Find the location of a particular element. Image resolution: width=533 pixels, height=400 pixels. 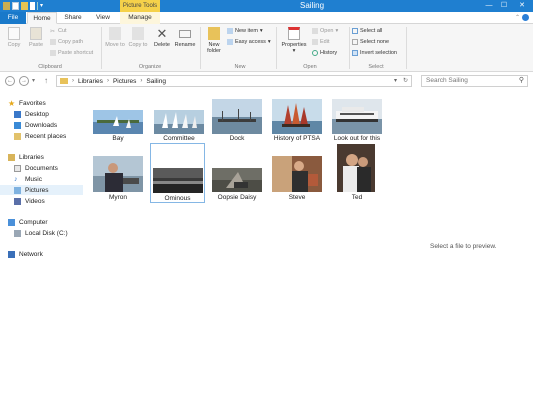

copy-button: Copy is located at coordinates (14, 37).